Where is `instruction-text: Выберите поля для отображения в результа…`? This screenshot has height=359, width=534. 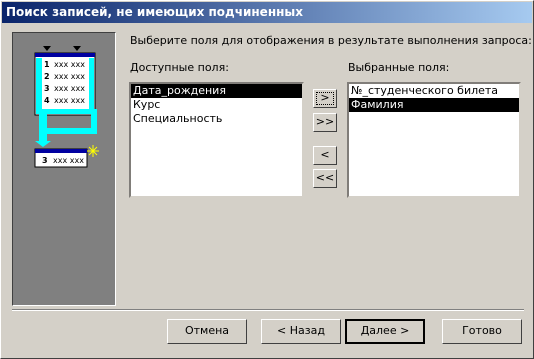 instruction-text: Выберите поля для отображения в результа… is located at coordinates (331, 40).